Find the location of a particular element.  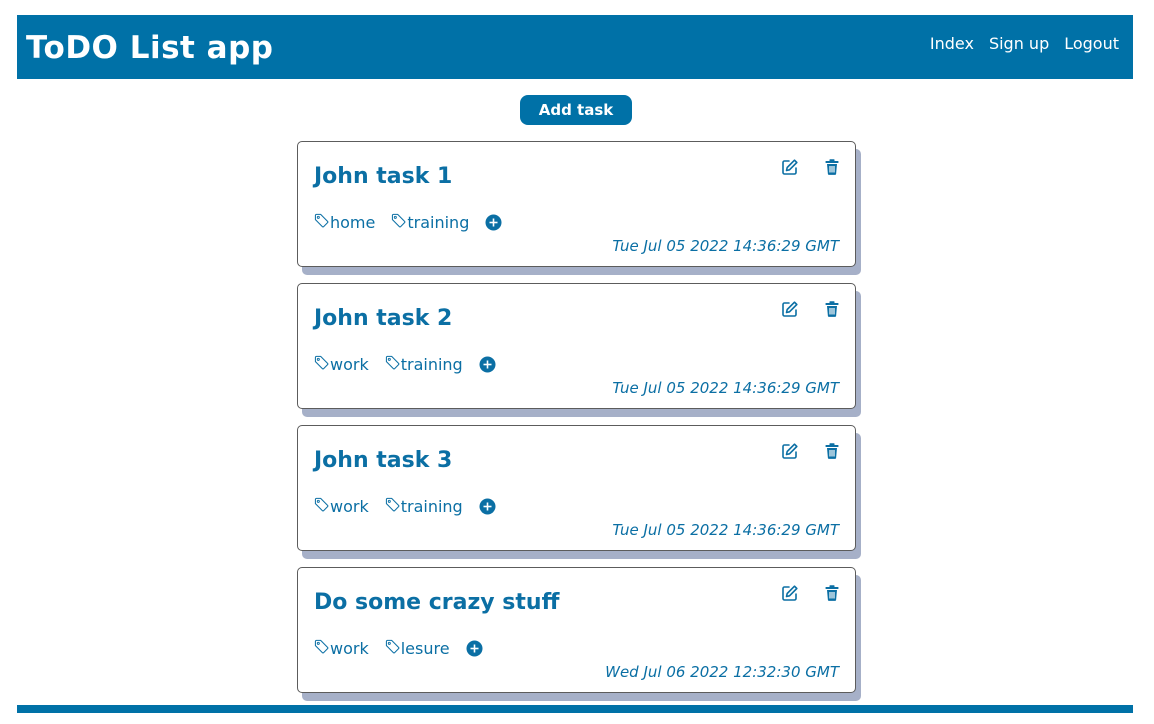

footer-bar is located at coordinates (575, 709).